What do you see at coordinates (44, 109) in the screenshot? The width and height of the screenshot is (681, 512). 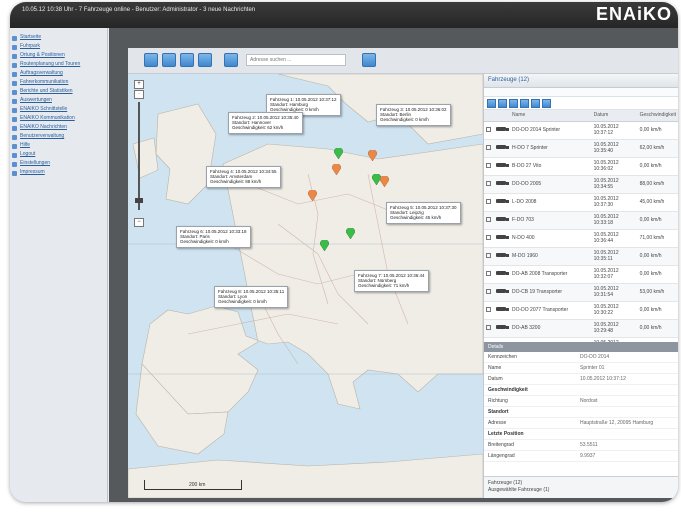 I see `sidebar-item-label: ENAIKO Schnittstelle` at bounding box center [44, 109].